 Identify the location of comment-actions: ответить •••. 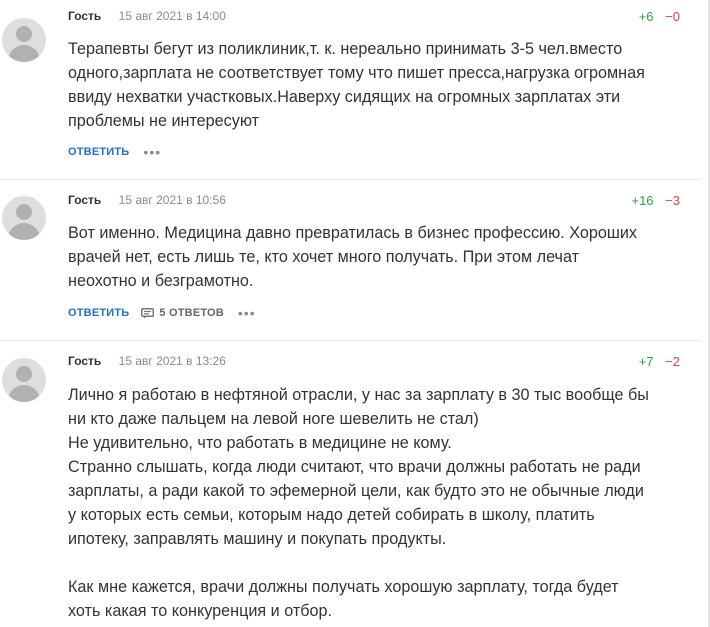
(114, 152).